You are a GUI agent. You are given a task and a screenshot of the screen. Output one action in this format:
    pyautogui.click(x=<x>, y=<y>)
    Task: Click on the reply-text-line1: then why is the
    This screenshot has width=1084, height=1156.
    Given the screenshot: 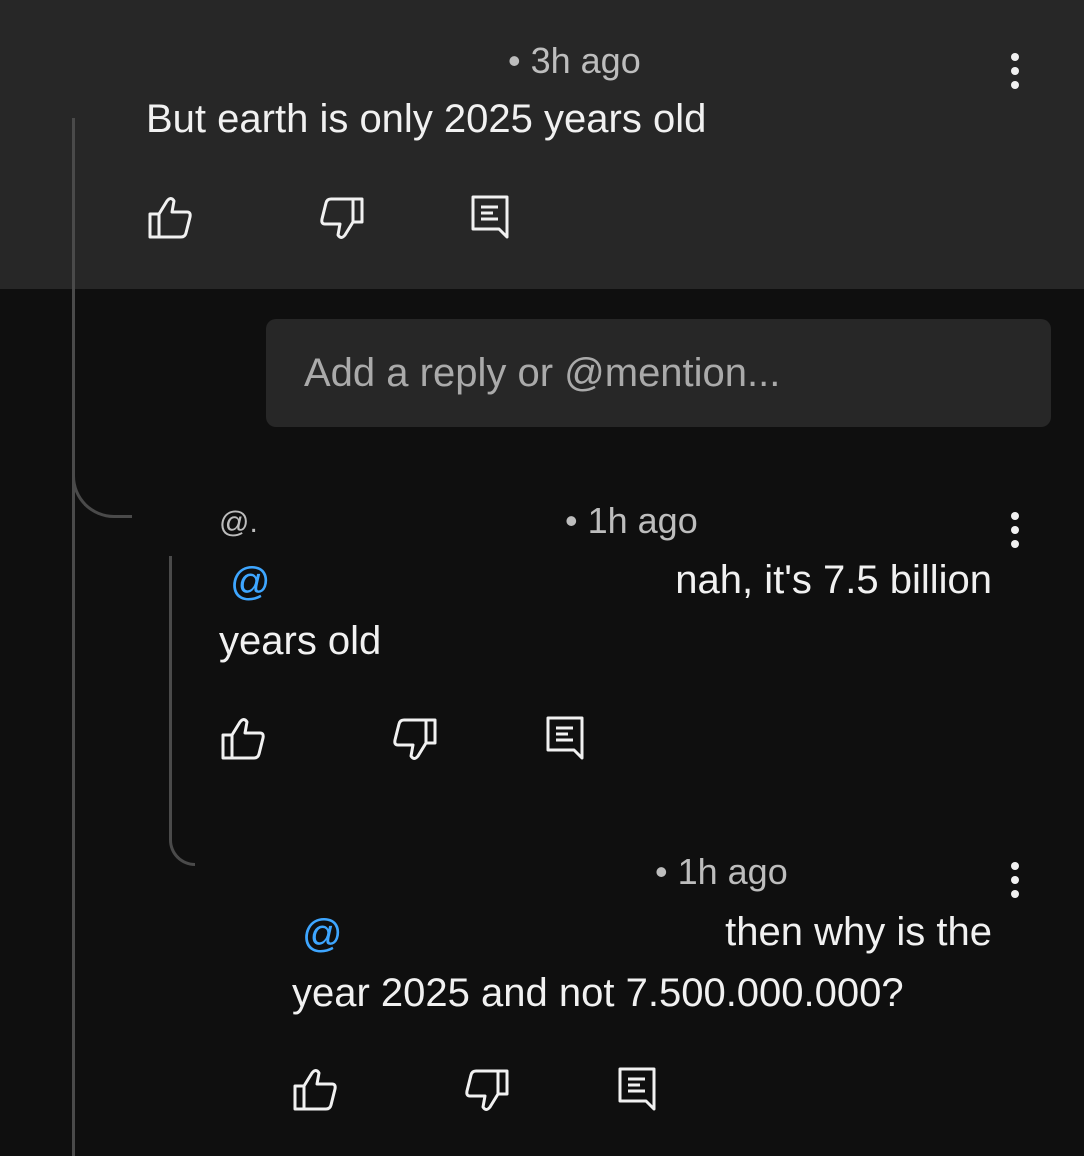 What is the action you would take?
    pyautogui.click(x=858, y=932)
    